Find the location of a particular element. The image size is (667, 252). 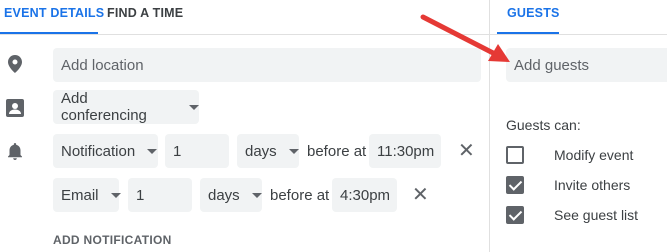

add-conferencing-dropdown: Add conferencing is located at coordinates (126, 107).